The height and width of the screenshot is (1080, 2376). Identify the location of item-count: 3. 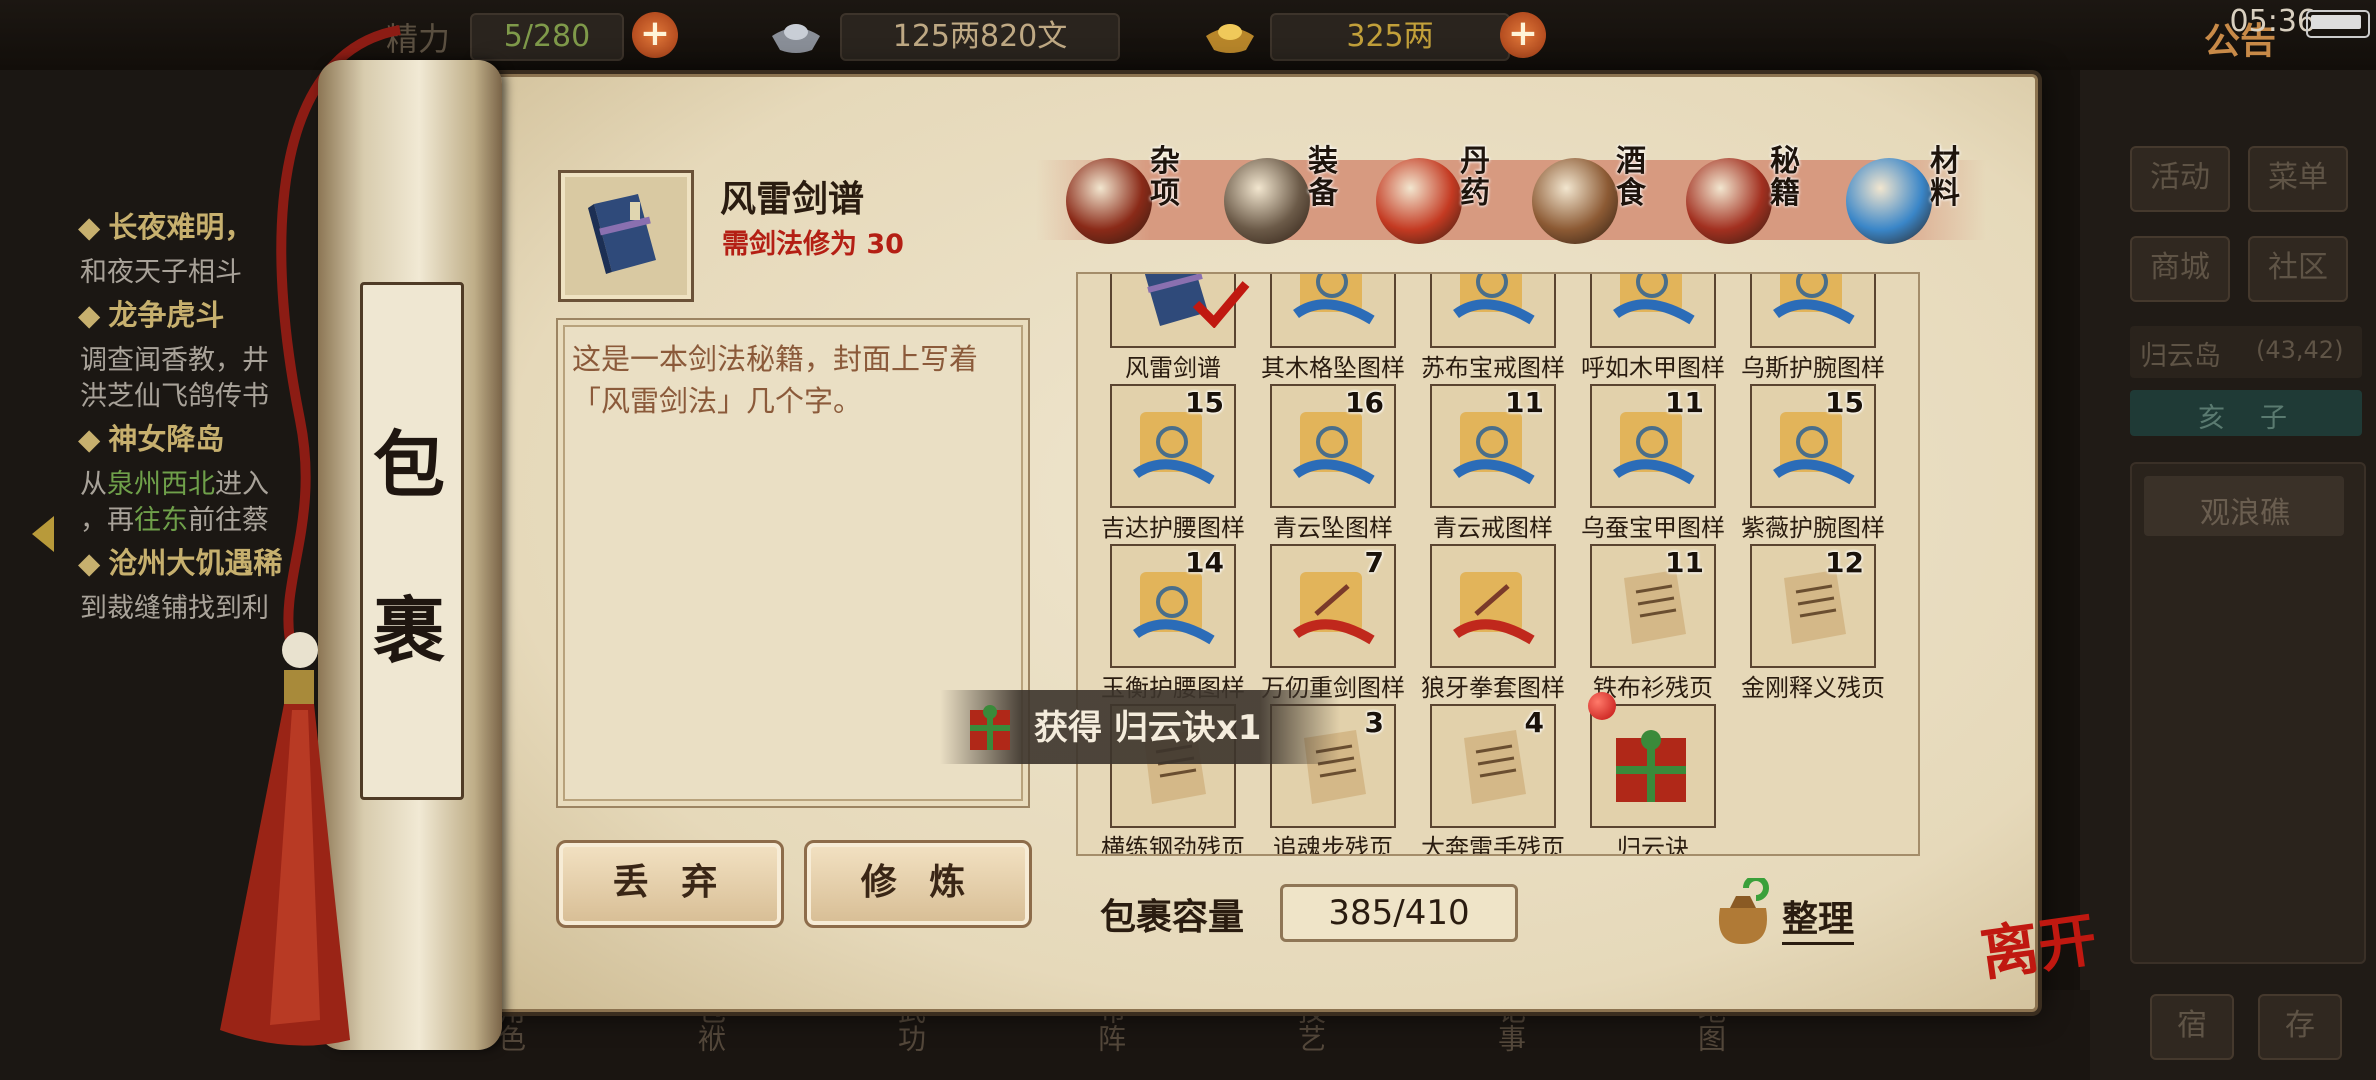
(1374, 722).